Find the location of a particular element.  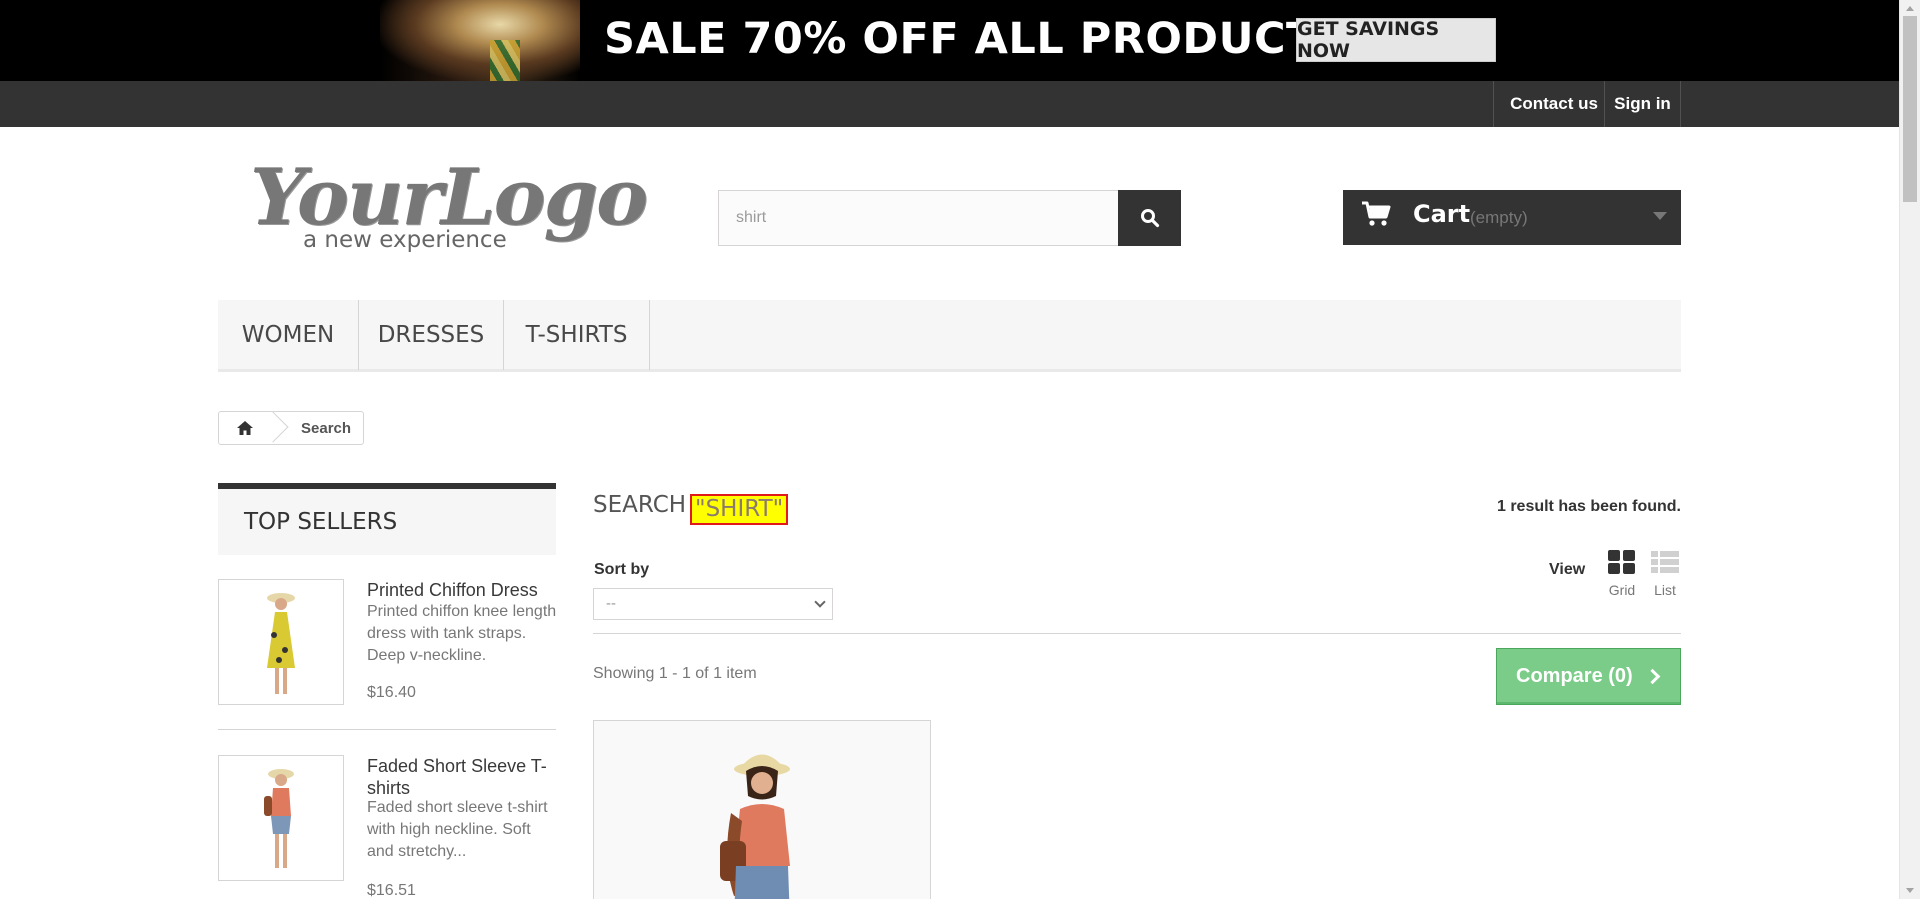

tshirt-model-image is located at coordinates (279, 818).